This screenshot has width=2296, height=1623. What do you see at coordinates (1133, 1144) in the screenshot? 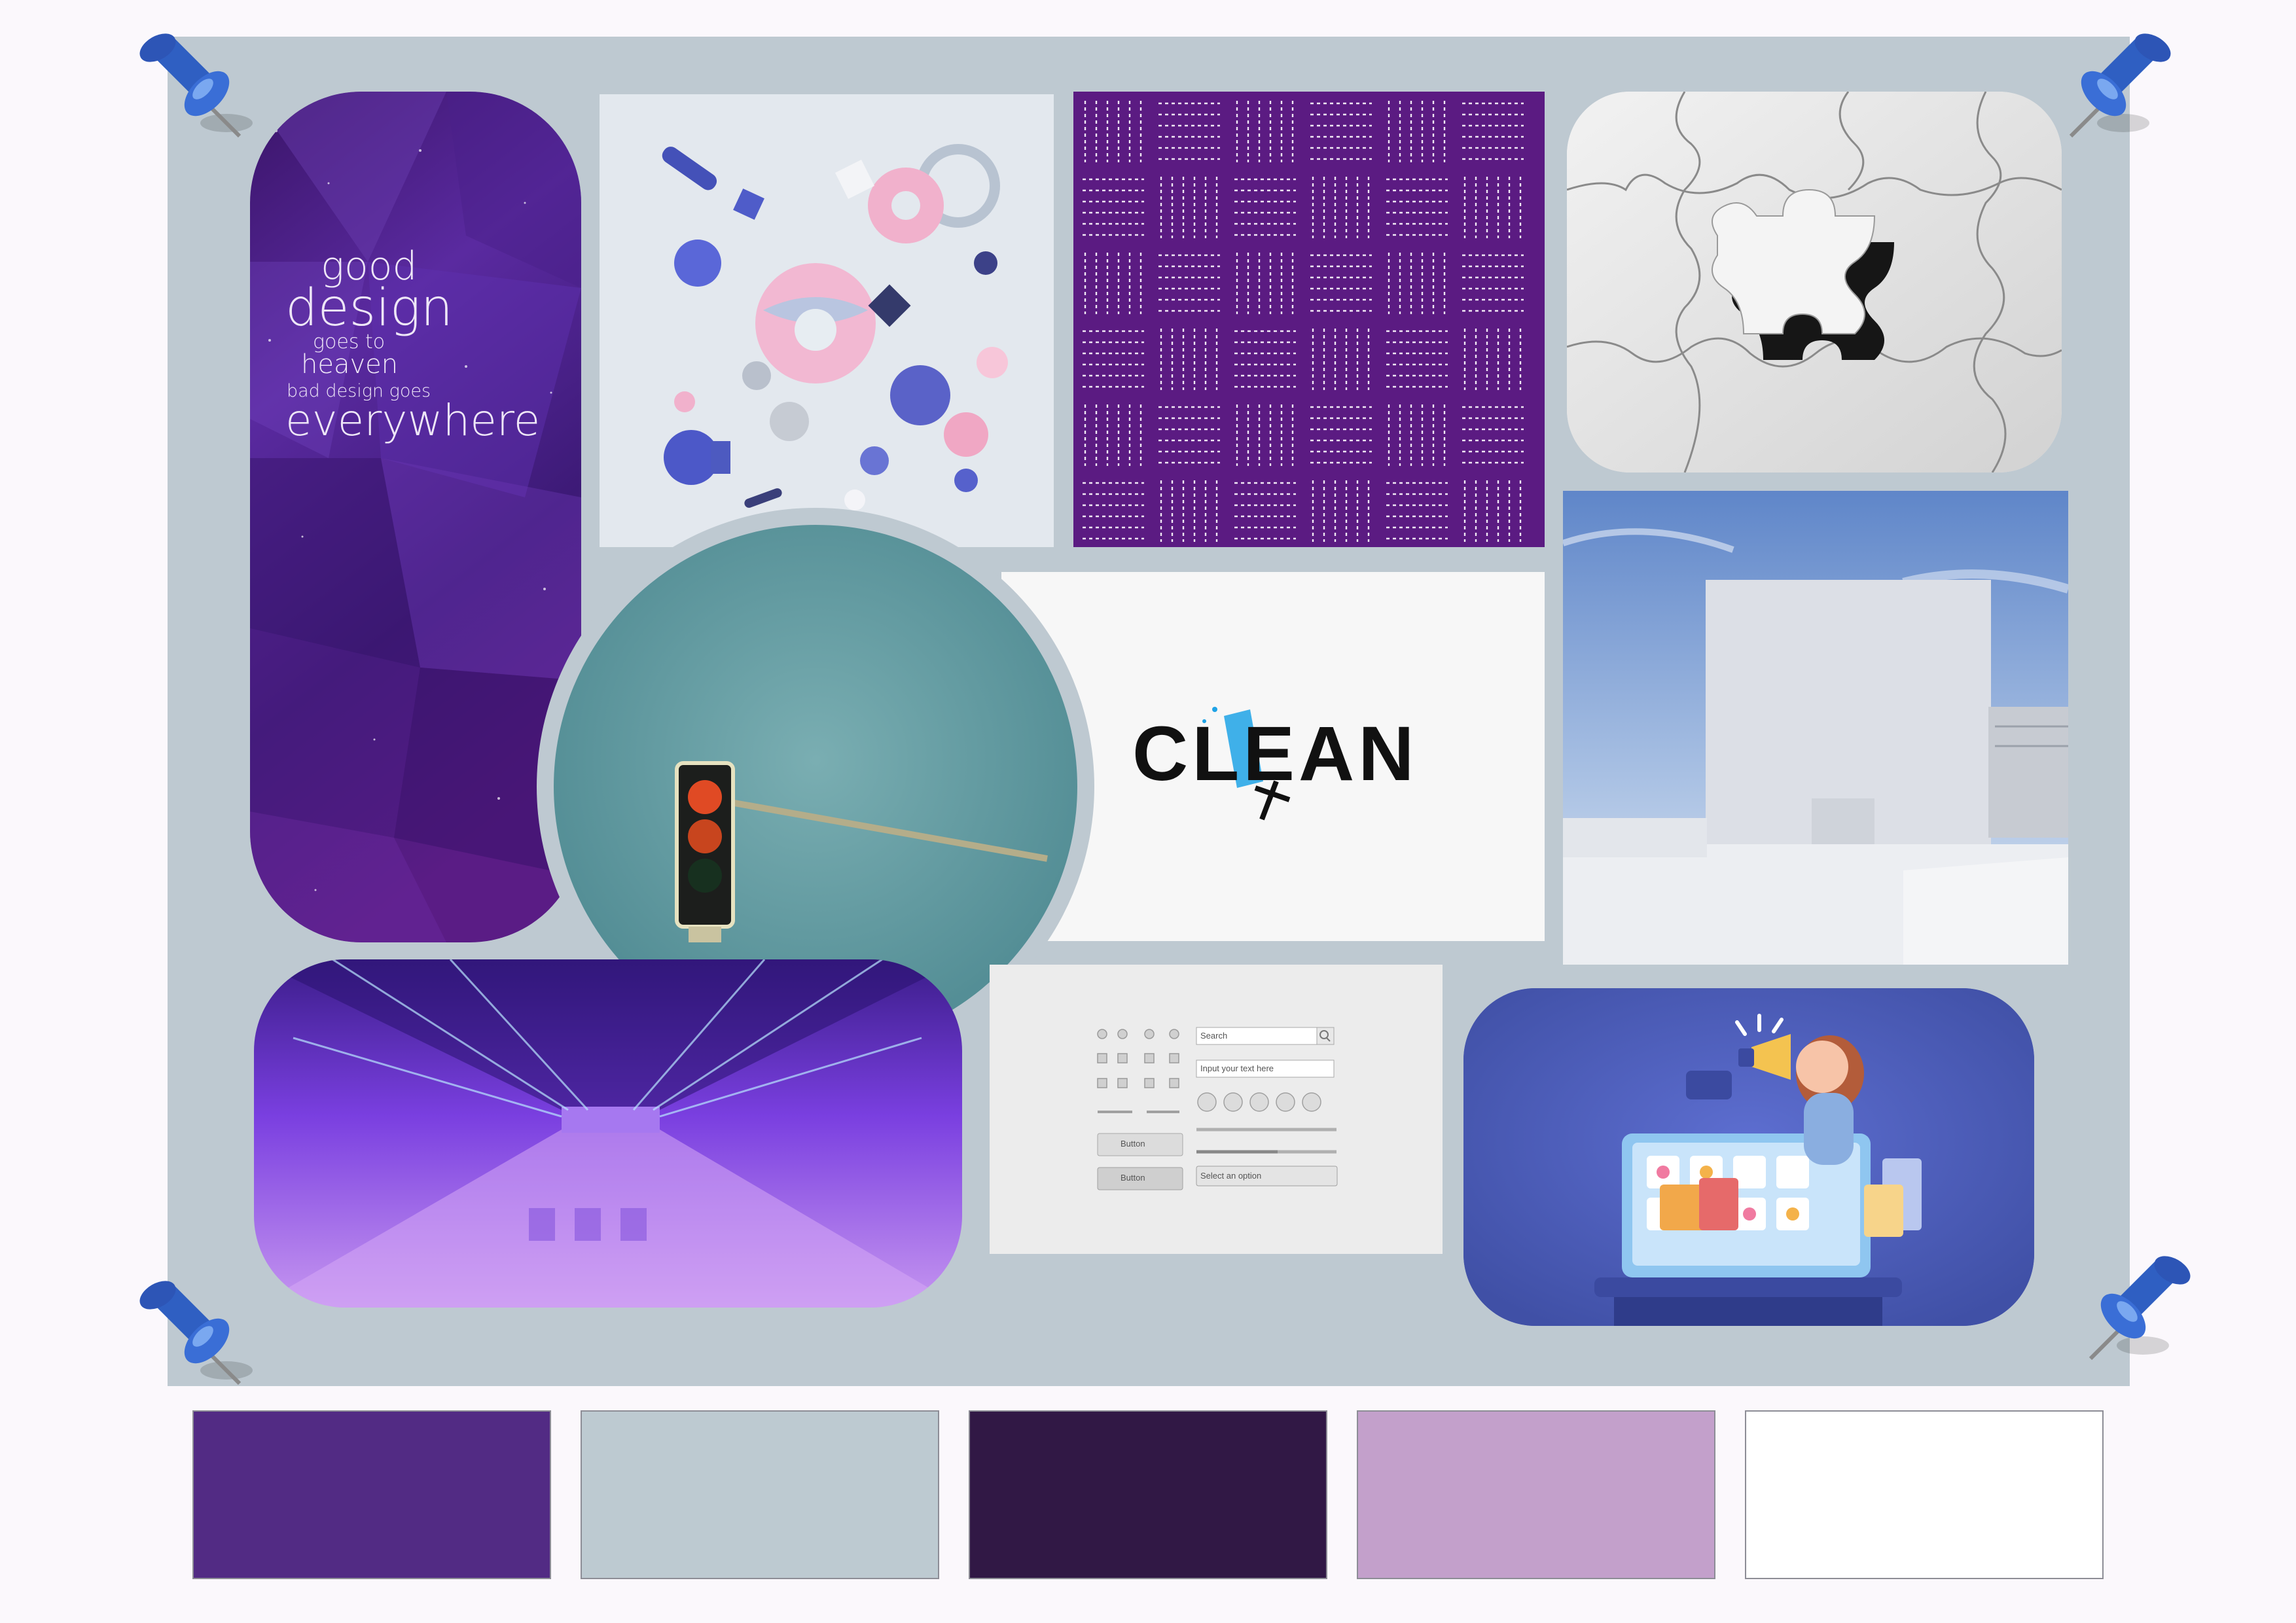
I see `ui-kit-button-1: Button` at bounding box center [1133, 1144].